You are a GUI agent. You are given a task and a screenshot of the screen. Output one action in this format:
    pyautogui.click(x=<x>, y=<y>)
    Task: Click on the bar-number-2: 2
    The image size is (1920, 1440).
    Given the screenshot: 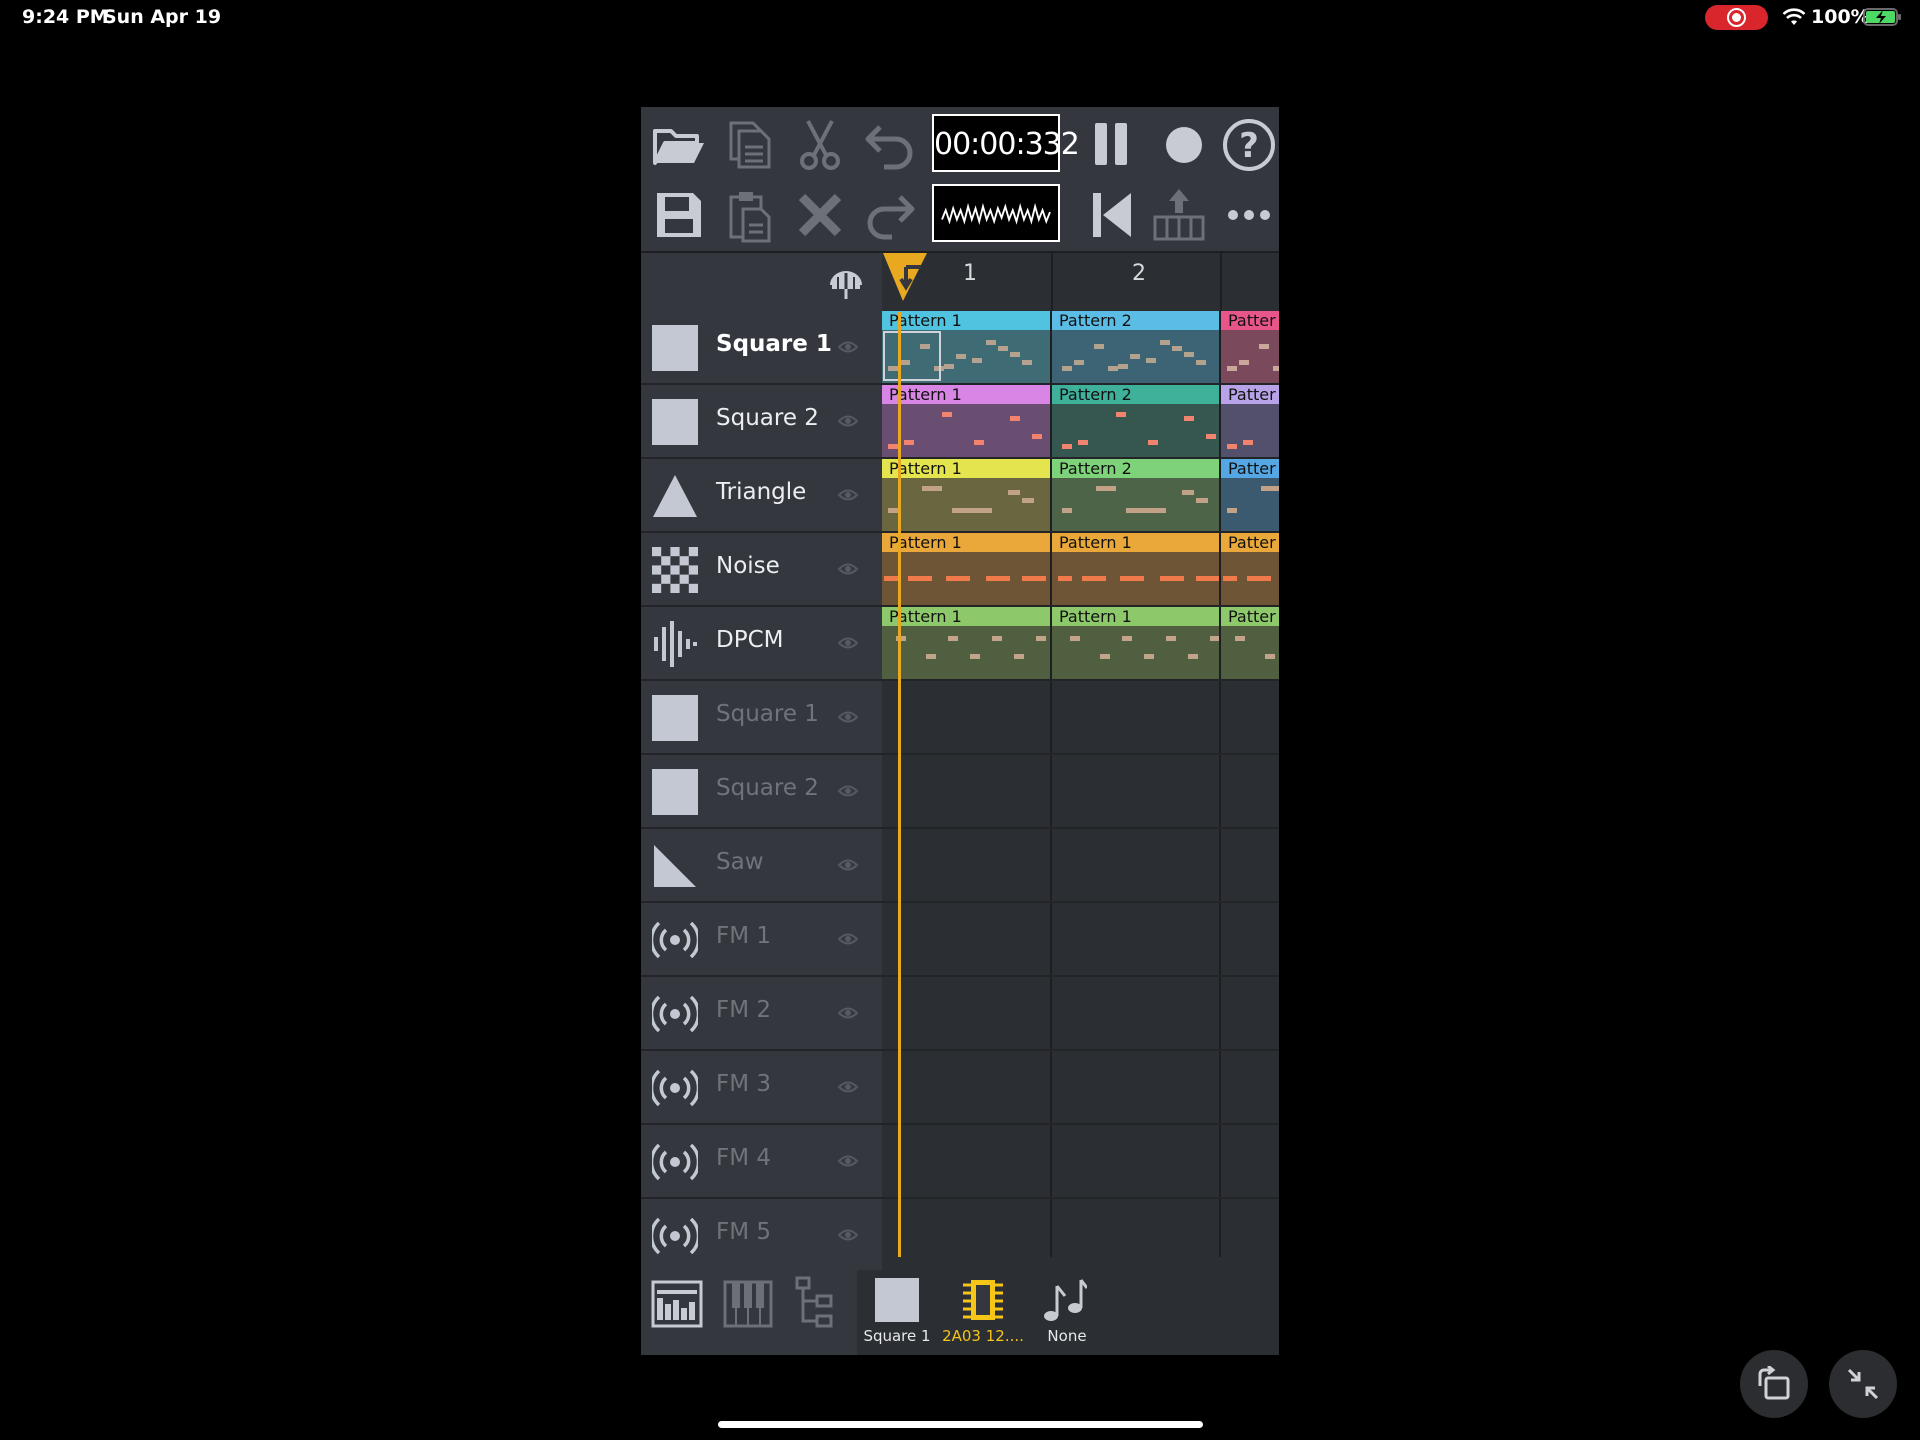 What is the action you would take?
    pyautogui.click(x=1139, y=273)
    